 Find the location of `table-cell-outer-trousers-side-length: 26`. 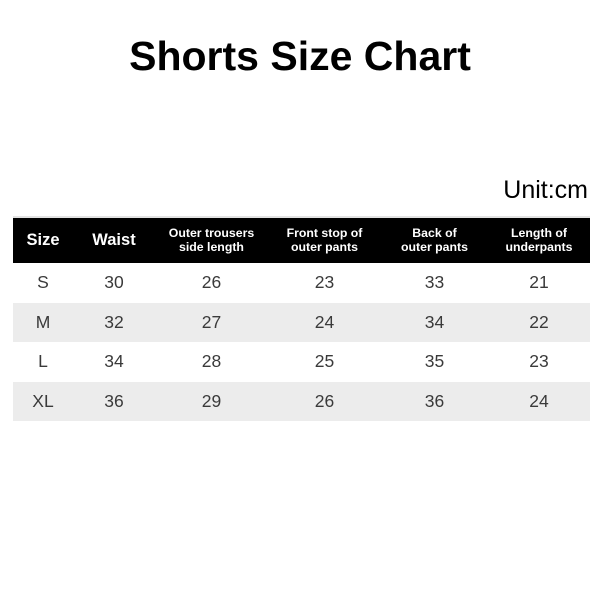

table-cell-outer-trousers-side-length: 26 is located at coordinates (211, 282).